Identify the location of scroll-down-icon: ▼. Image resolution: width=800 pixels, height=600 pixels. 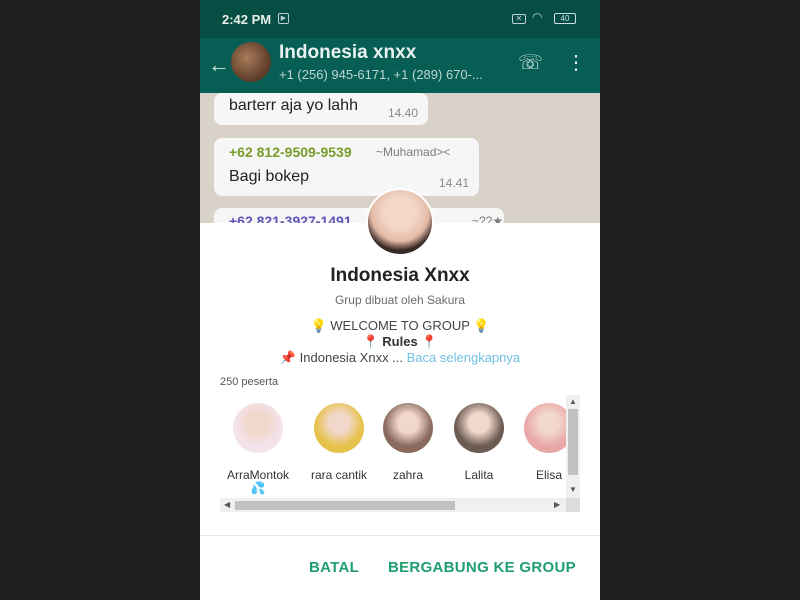
(573, 489).